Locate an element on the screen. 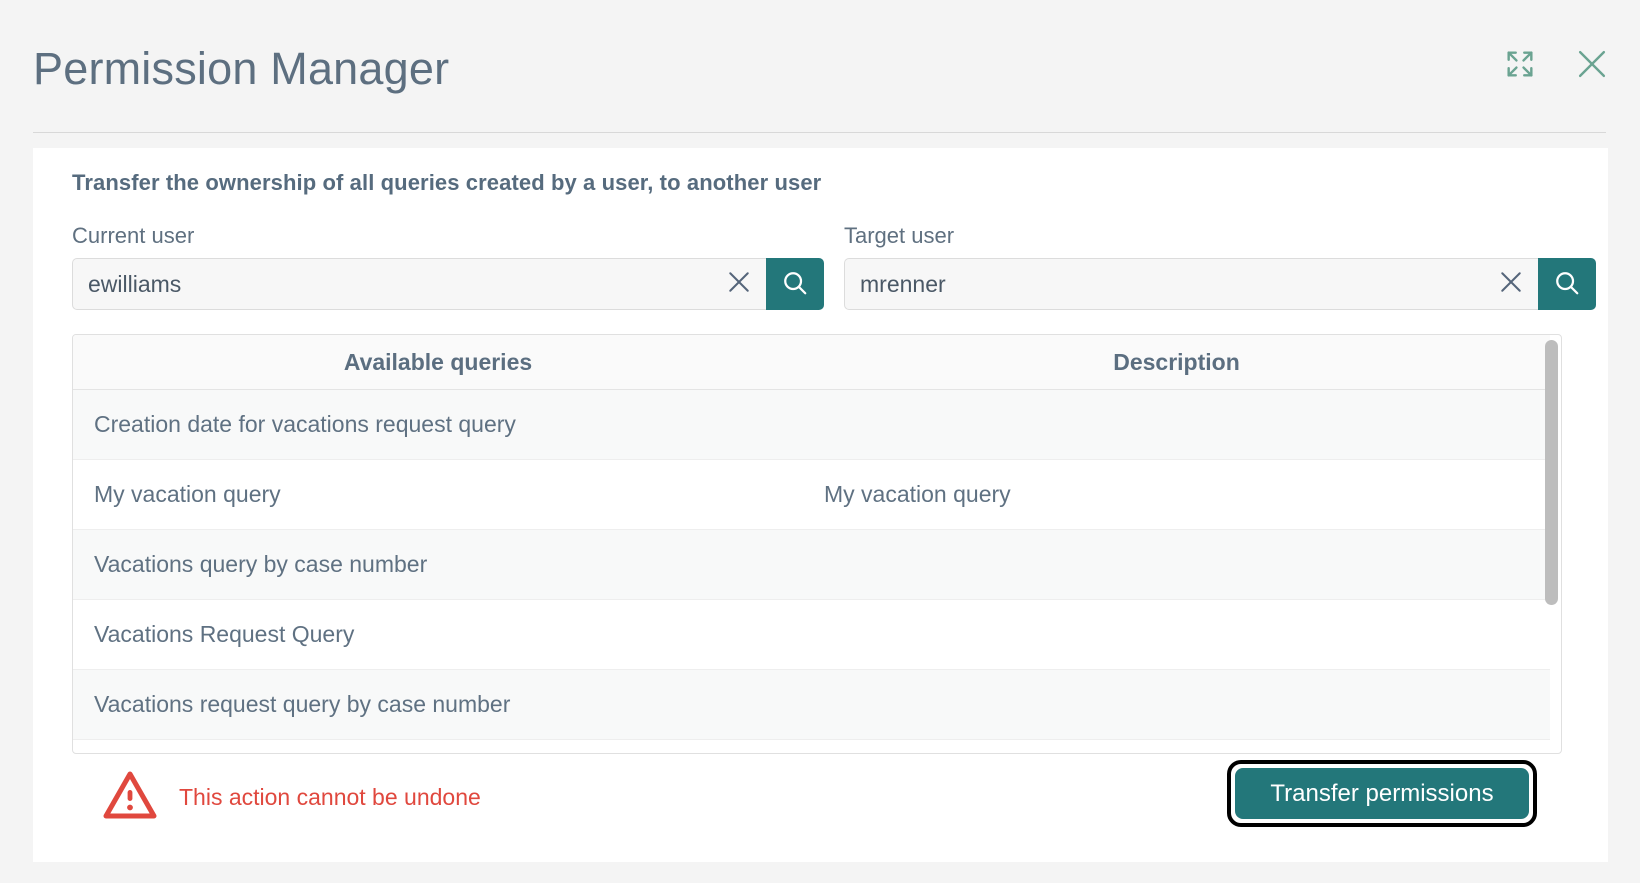  expand-button is located at coordinates (1520, 66).